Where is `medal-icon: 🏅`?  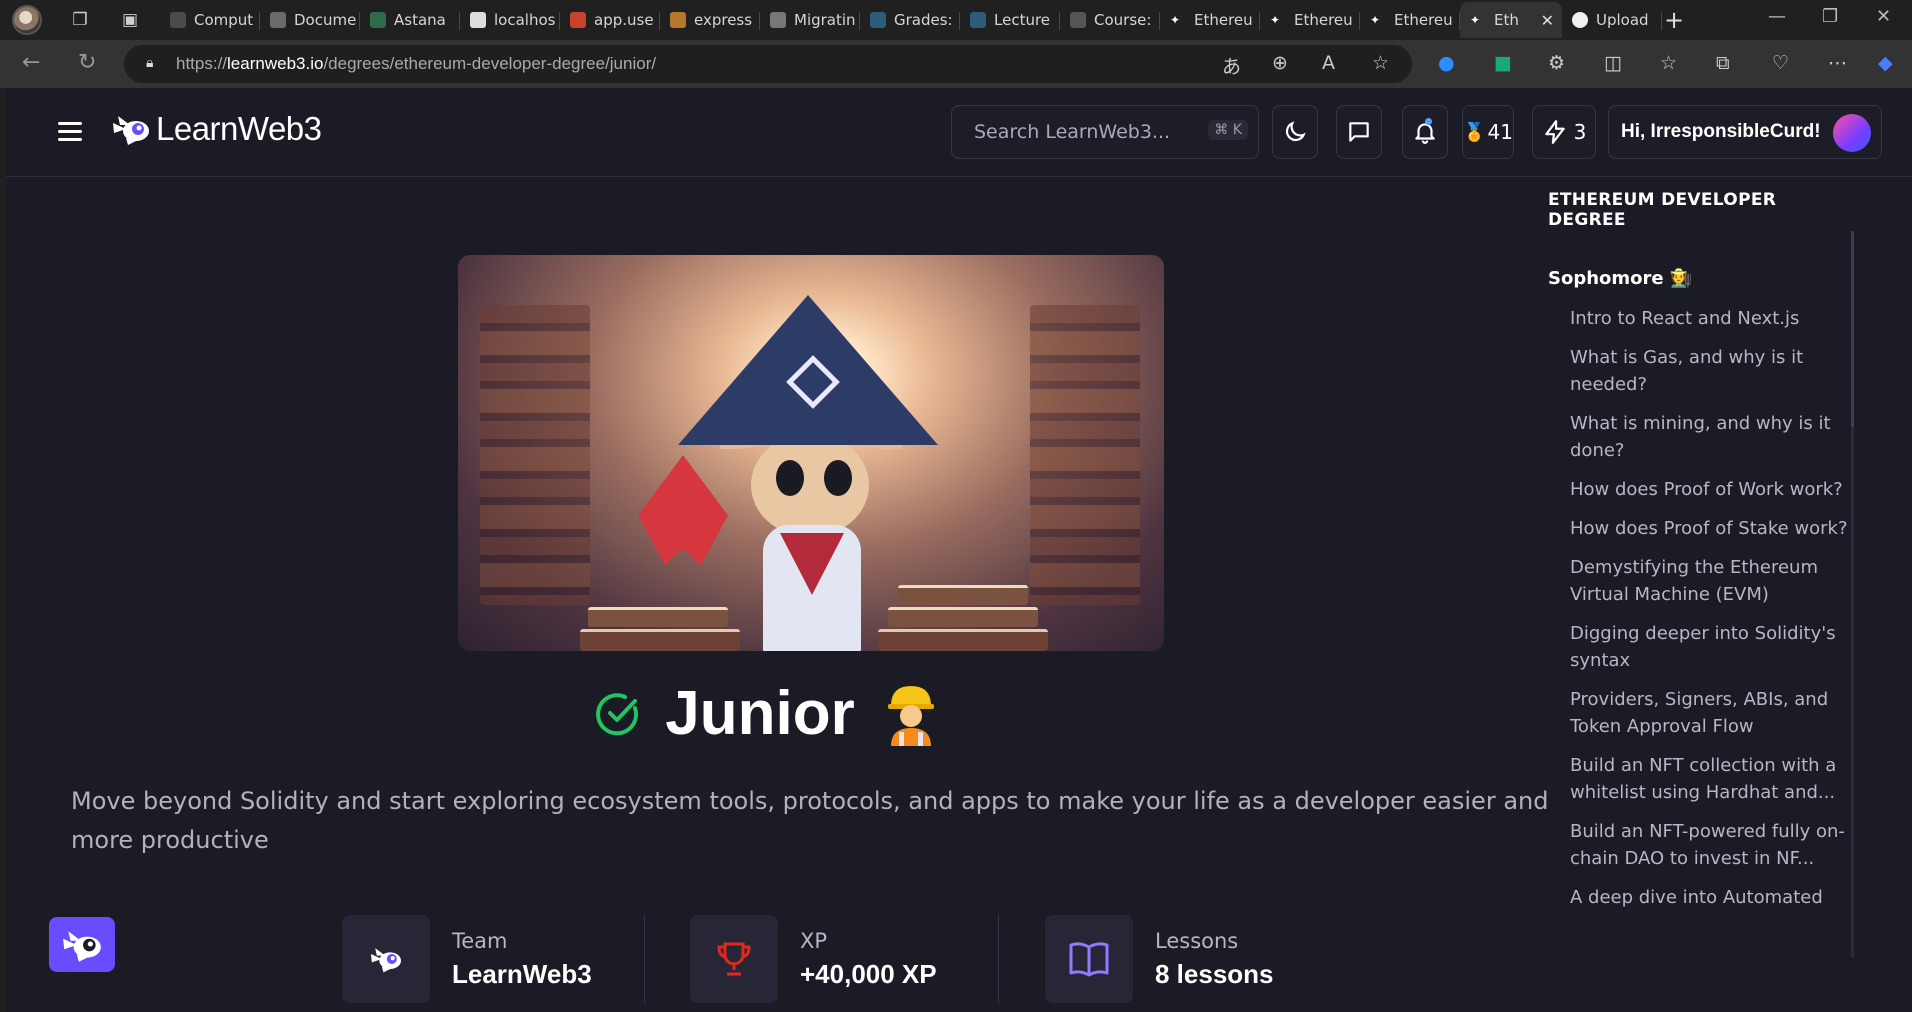
medal-icon: 🏅 is located at coordinates (1474, 132).